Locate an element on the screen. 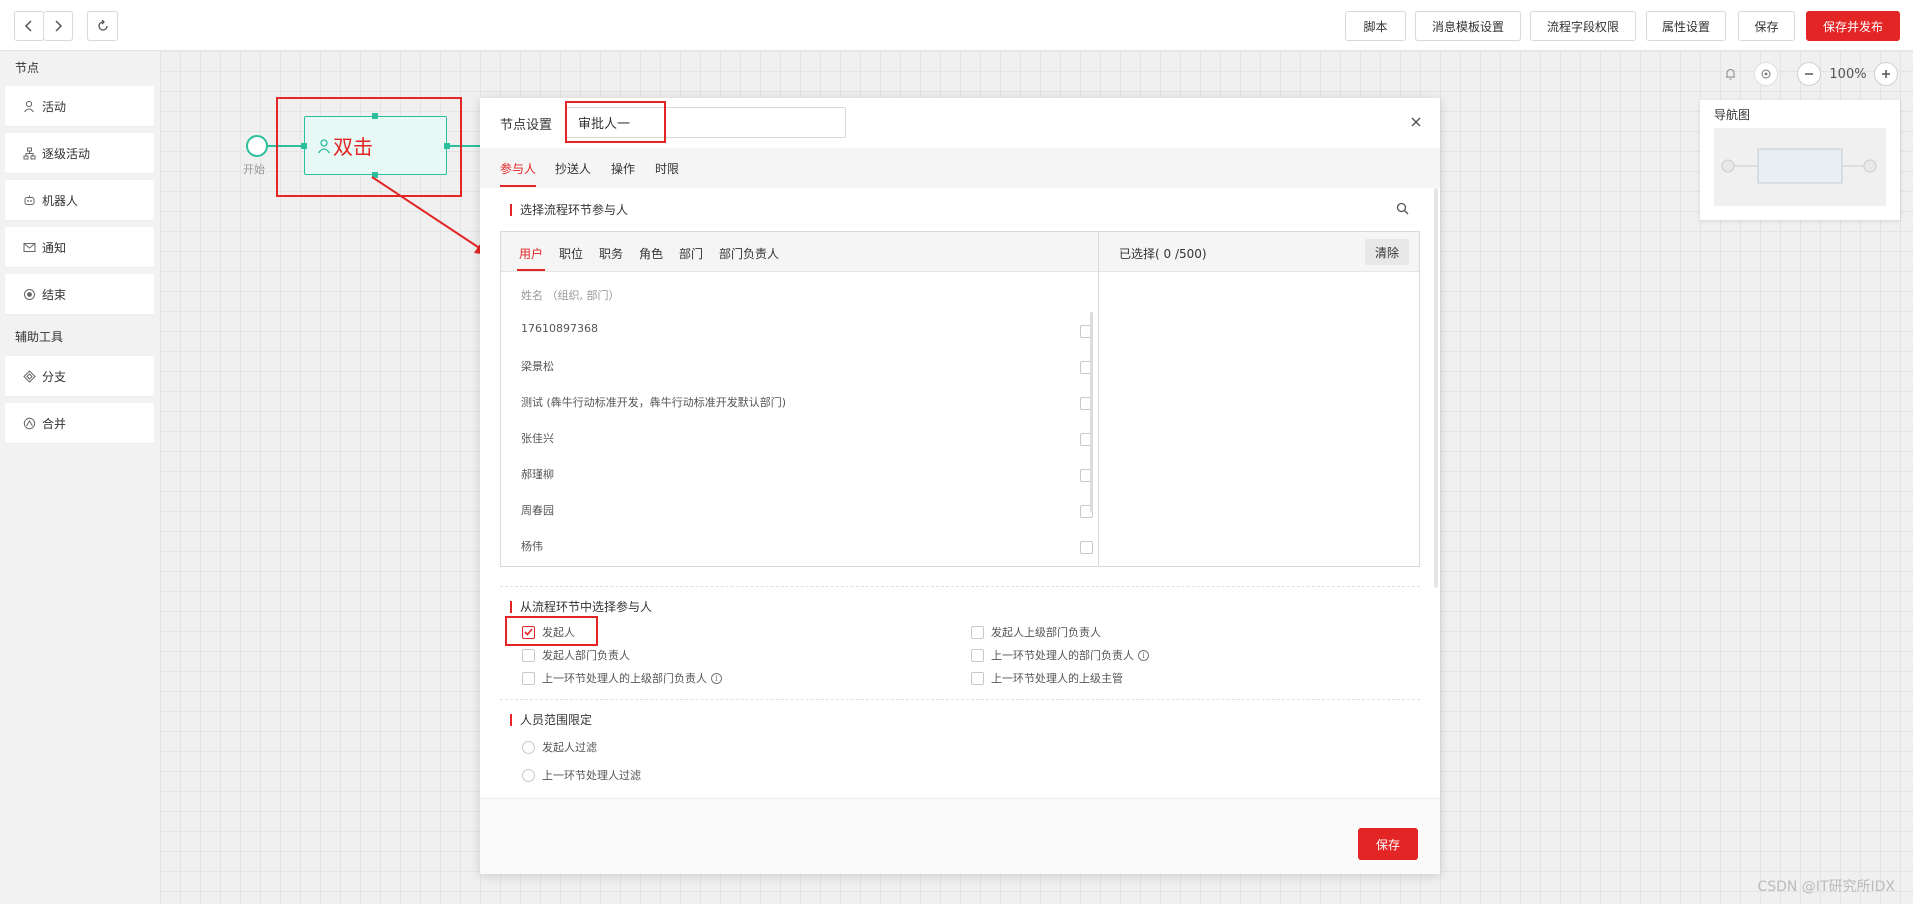 Image resolution: width=1913 pixels, height=904 pixels. hierarchy-icon is located at coordinates (29, 153).